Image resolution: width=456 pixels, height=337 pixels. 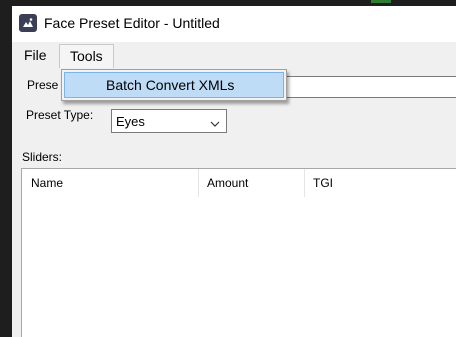 I want to click on menu-tools: Tools, so click(x=86, y=56).